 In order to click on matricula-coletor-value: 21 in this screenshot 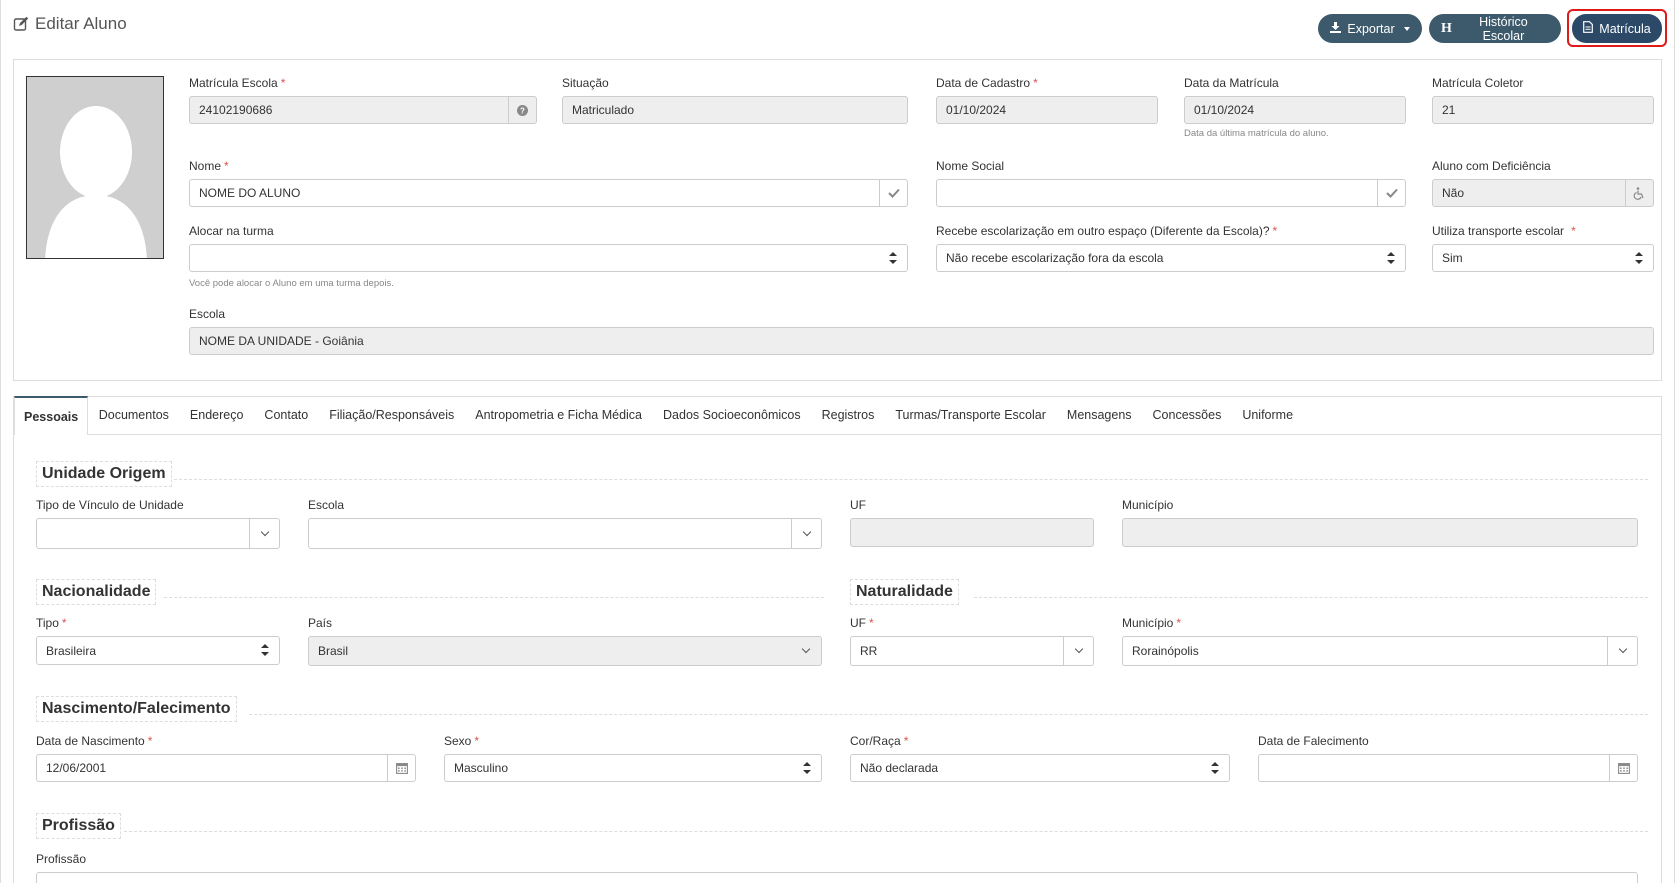, I will do `click(1449, 110)`.